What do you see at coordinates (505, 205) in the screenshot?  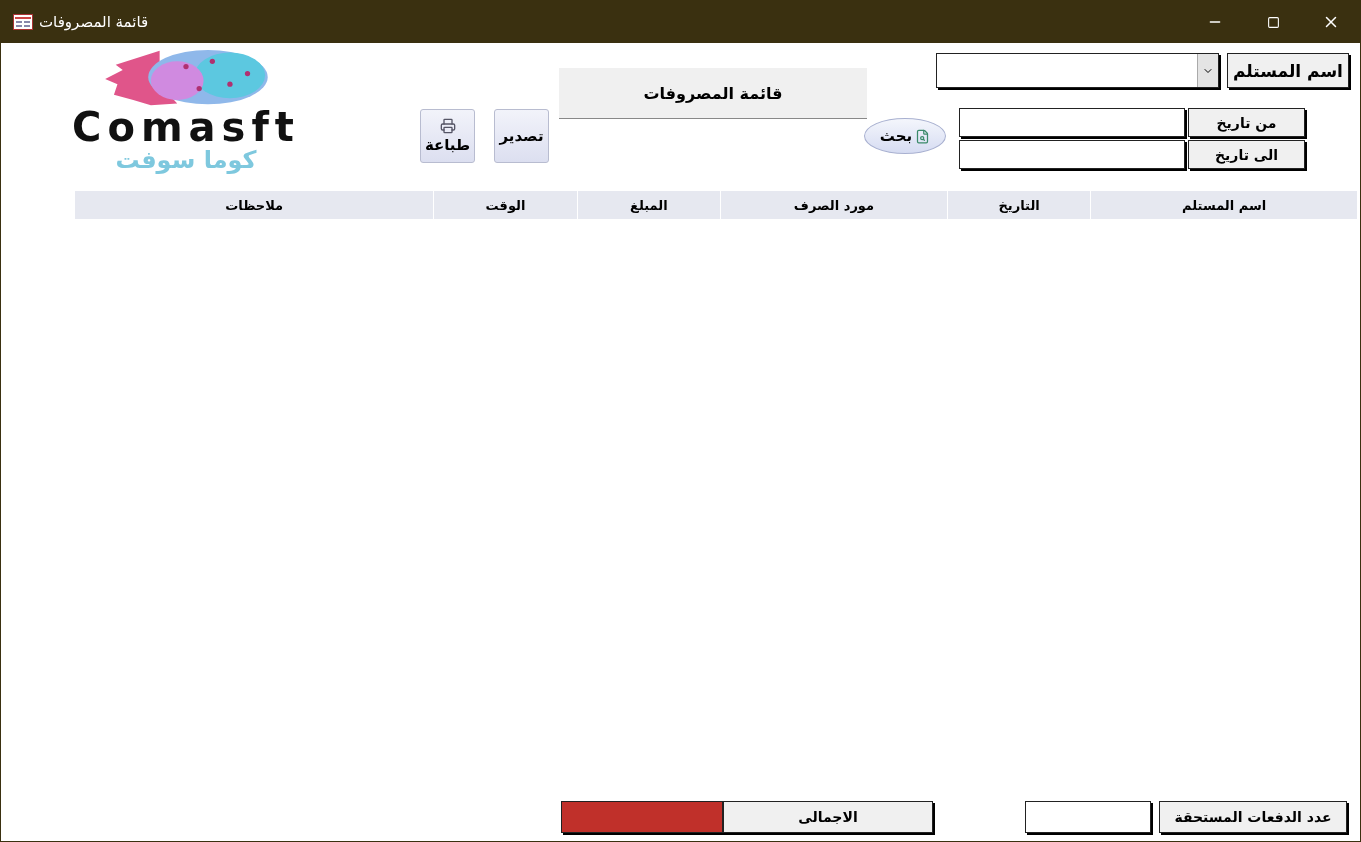 I see `column-header: الوقت` at bounding box center [505, 205].